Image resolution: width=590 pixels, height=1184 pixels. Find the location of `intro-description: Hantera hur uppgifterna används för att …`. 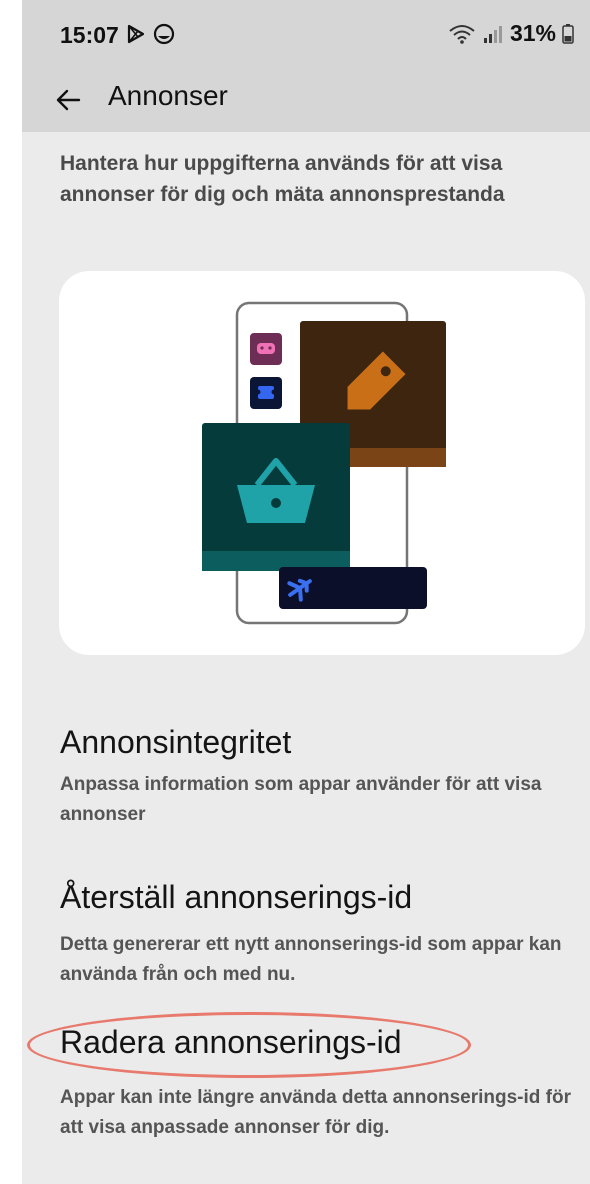

intro-description: Hantera hur uppgifterna används för att … is located at coordinates (282, 179).